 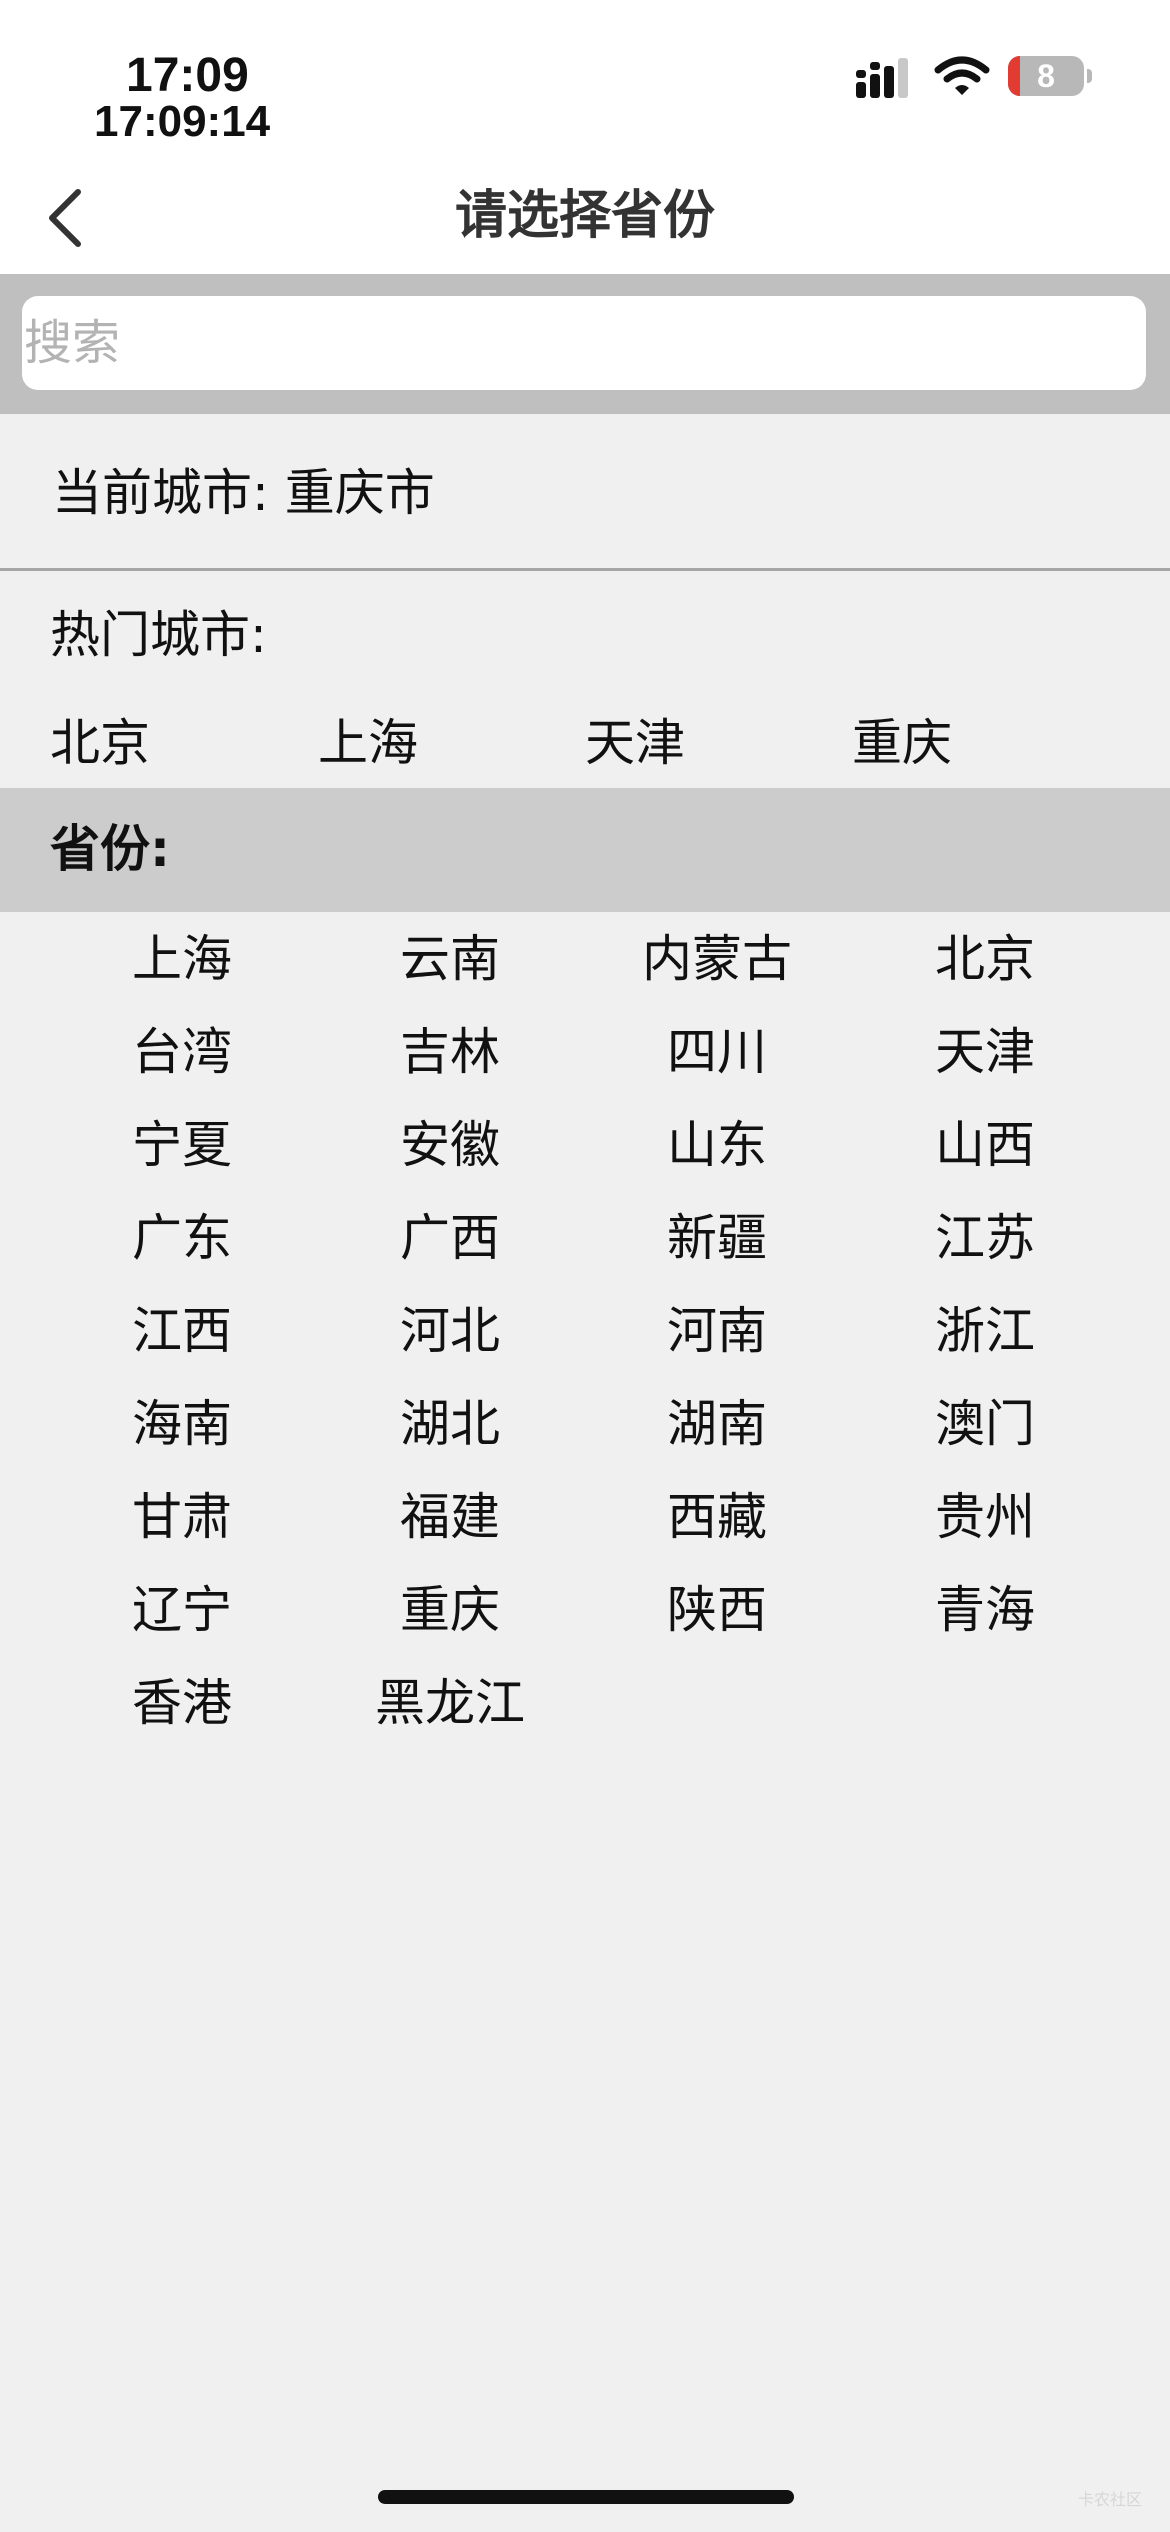 I want to click on province-item: 香港, so click(x=182, y=1703).